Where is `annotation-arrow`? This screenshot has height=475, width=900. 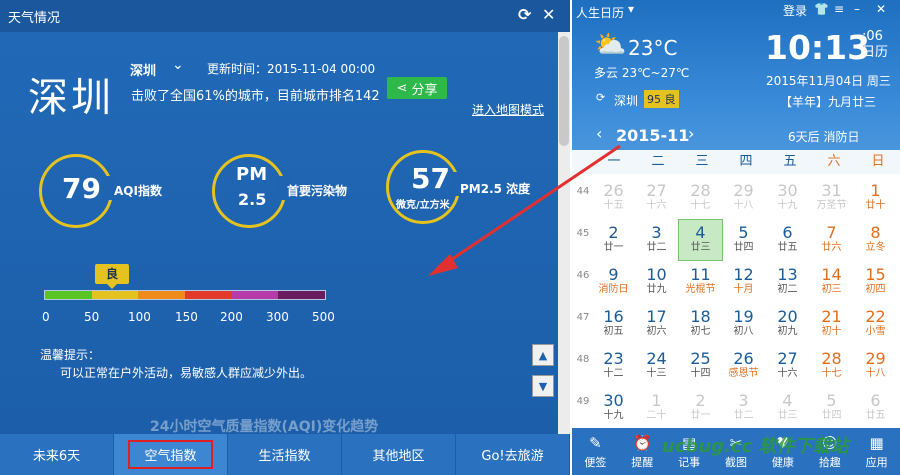
annotation-arrow is located at coordinates (524, 210).